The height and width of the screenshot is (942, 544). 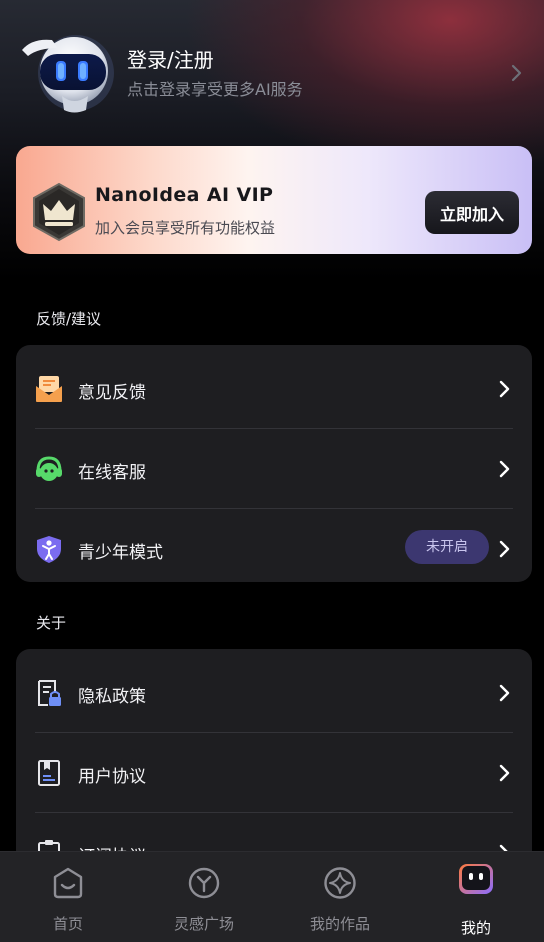 I want to click on login-title: 登录/注册, so click(x=170, y=58).